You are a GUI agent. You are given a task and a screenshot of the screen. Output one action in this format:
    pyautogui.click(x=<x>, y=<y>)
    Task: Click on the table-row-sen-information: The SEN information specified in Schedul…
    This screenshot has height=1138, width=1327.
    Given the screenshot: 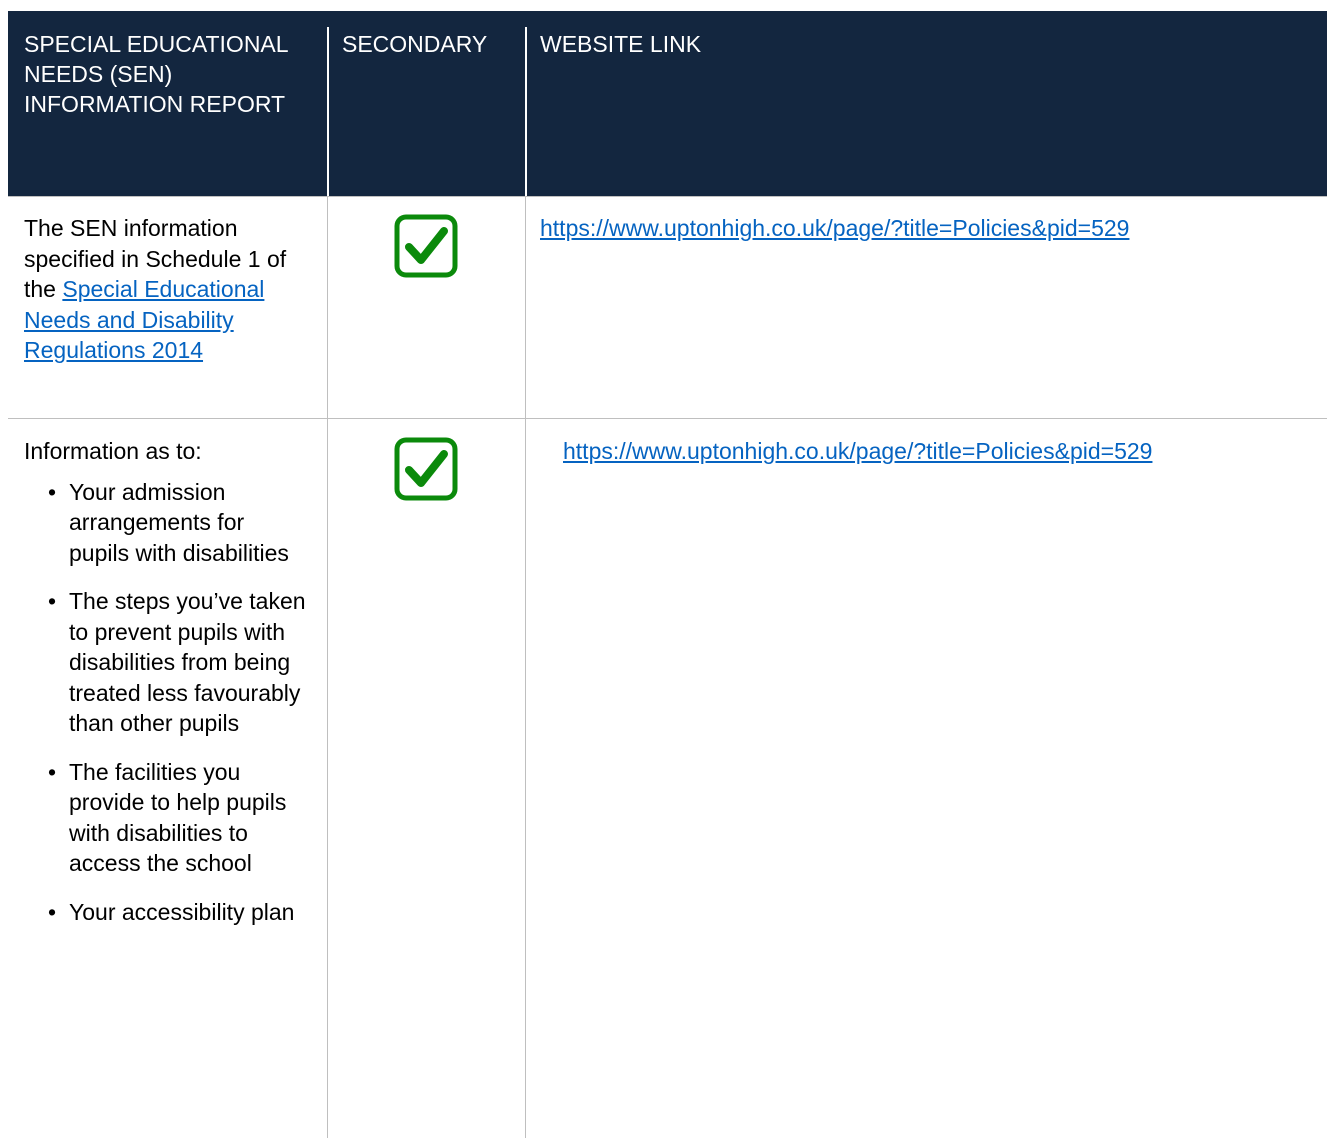 What is the action you would take?
    pyautogui.click(x=169, y=289)
    